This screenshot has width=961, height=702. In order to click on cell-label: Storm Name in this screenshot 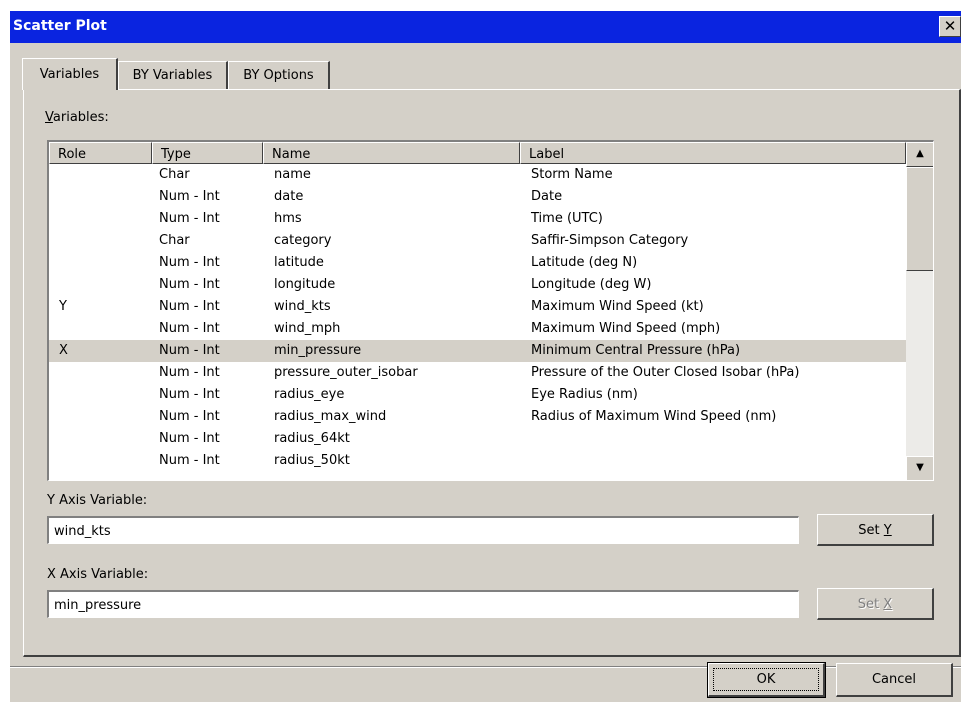, I will do `click(572, 174)`.